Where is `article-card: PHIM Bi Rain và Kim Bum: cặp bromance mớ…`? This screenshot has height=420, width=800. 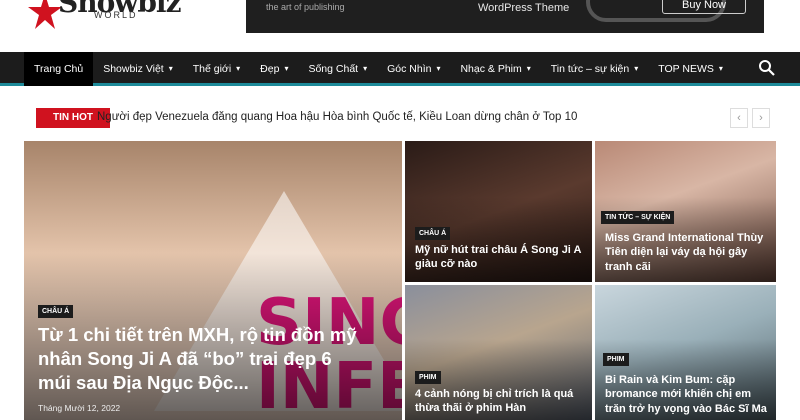 article-card: PHIM Bi Rain và Kim Bum: cặp bromance mớ… is located at coordinates (685, 352).